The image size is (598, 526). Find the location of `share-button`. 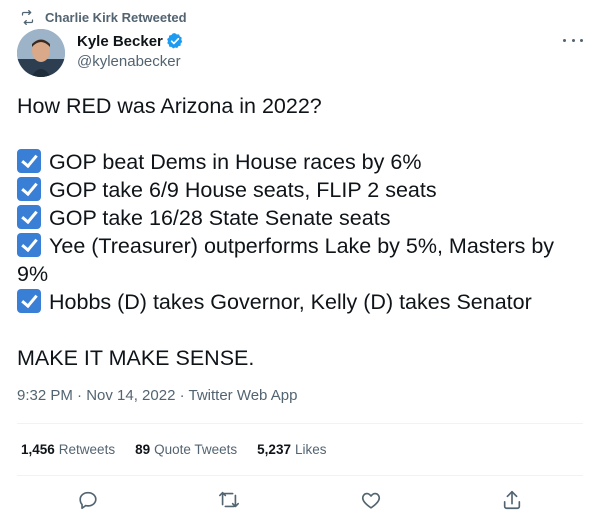

share-button is located at coordinates (513, 501).